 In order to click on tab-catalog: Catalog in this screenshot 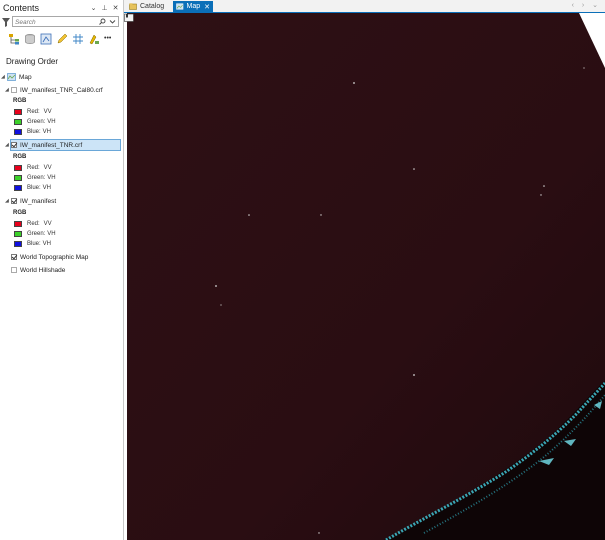, I will do `click(148, 6)`.